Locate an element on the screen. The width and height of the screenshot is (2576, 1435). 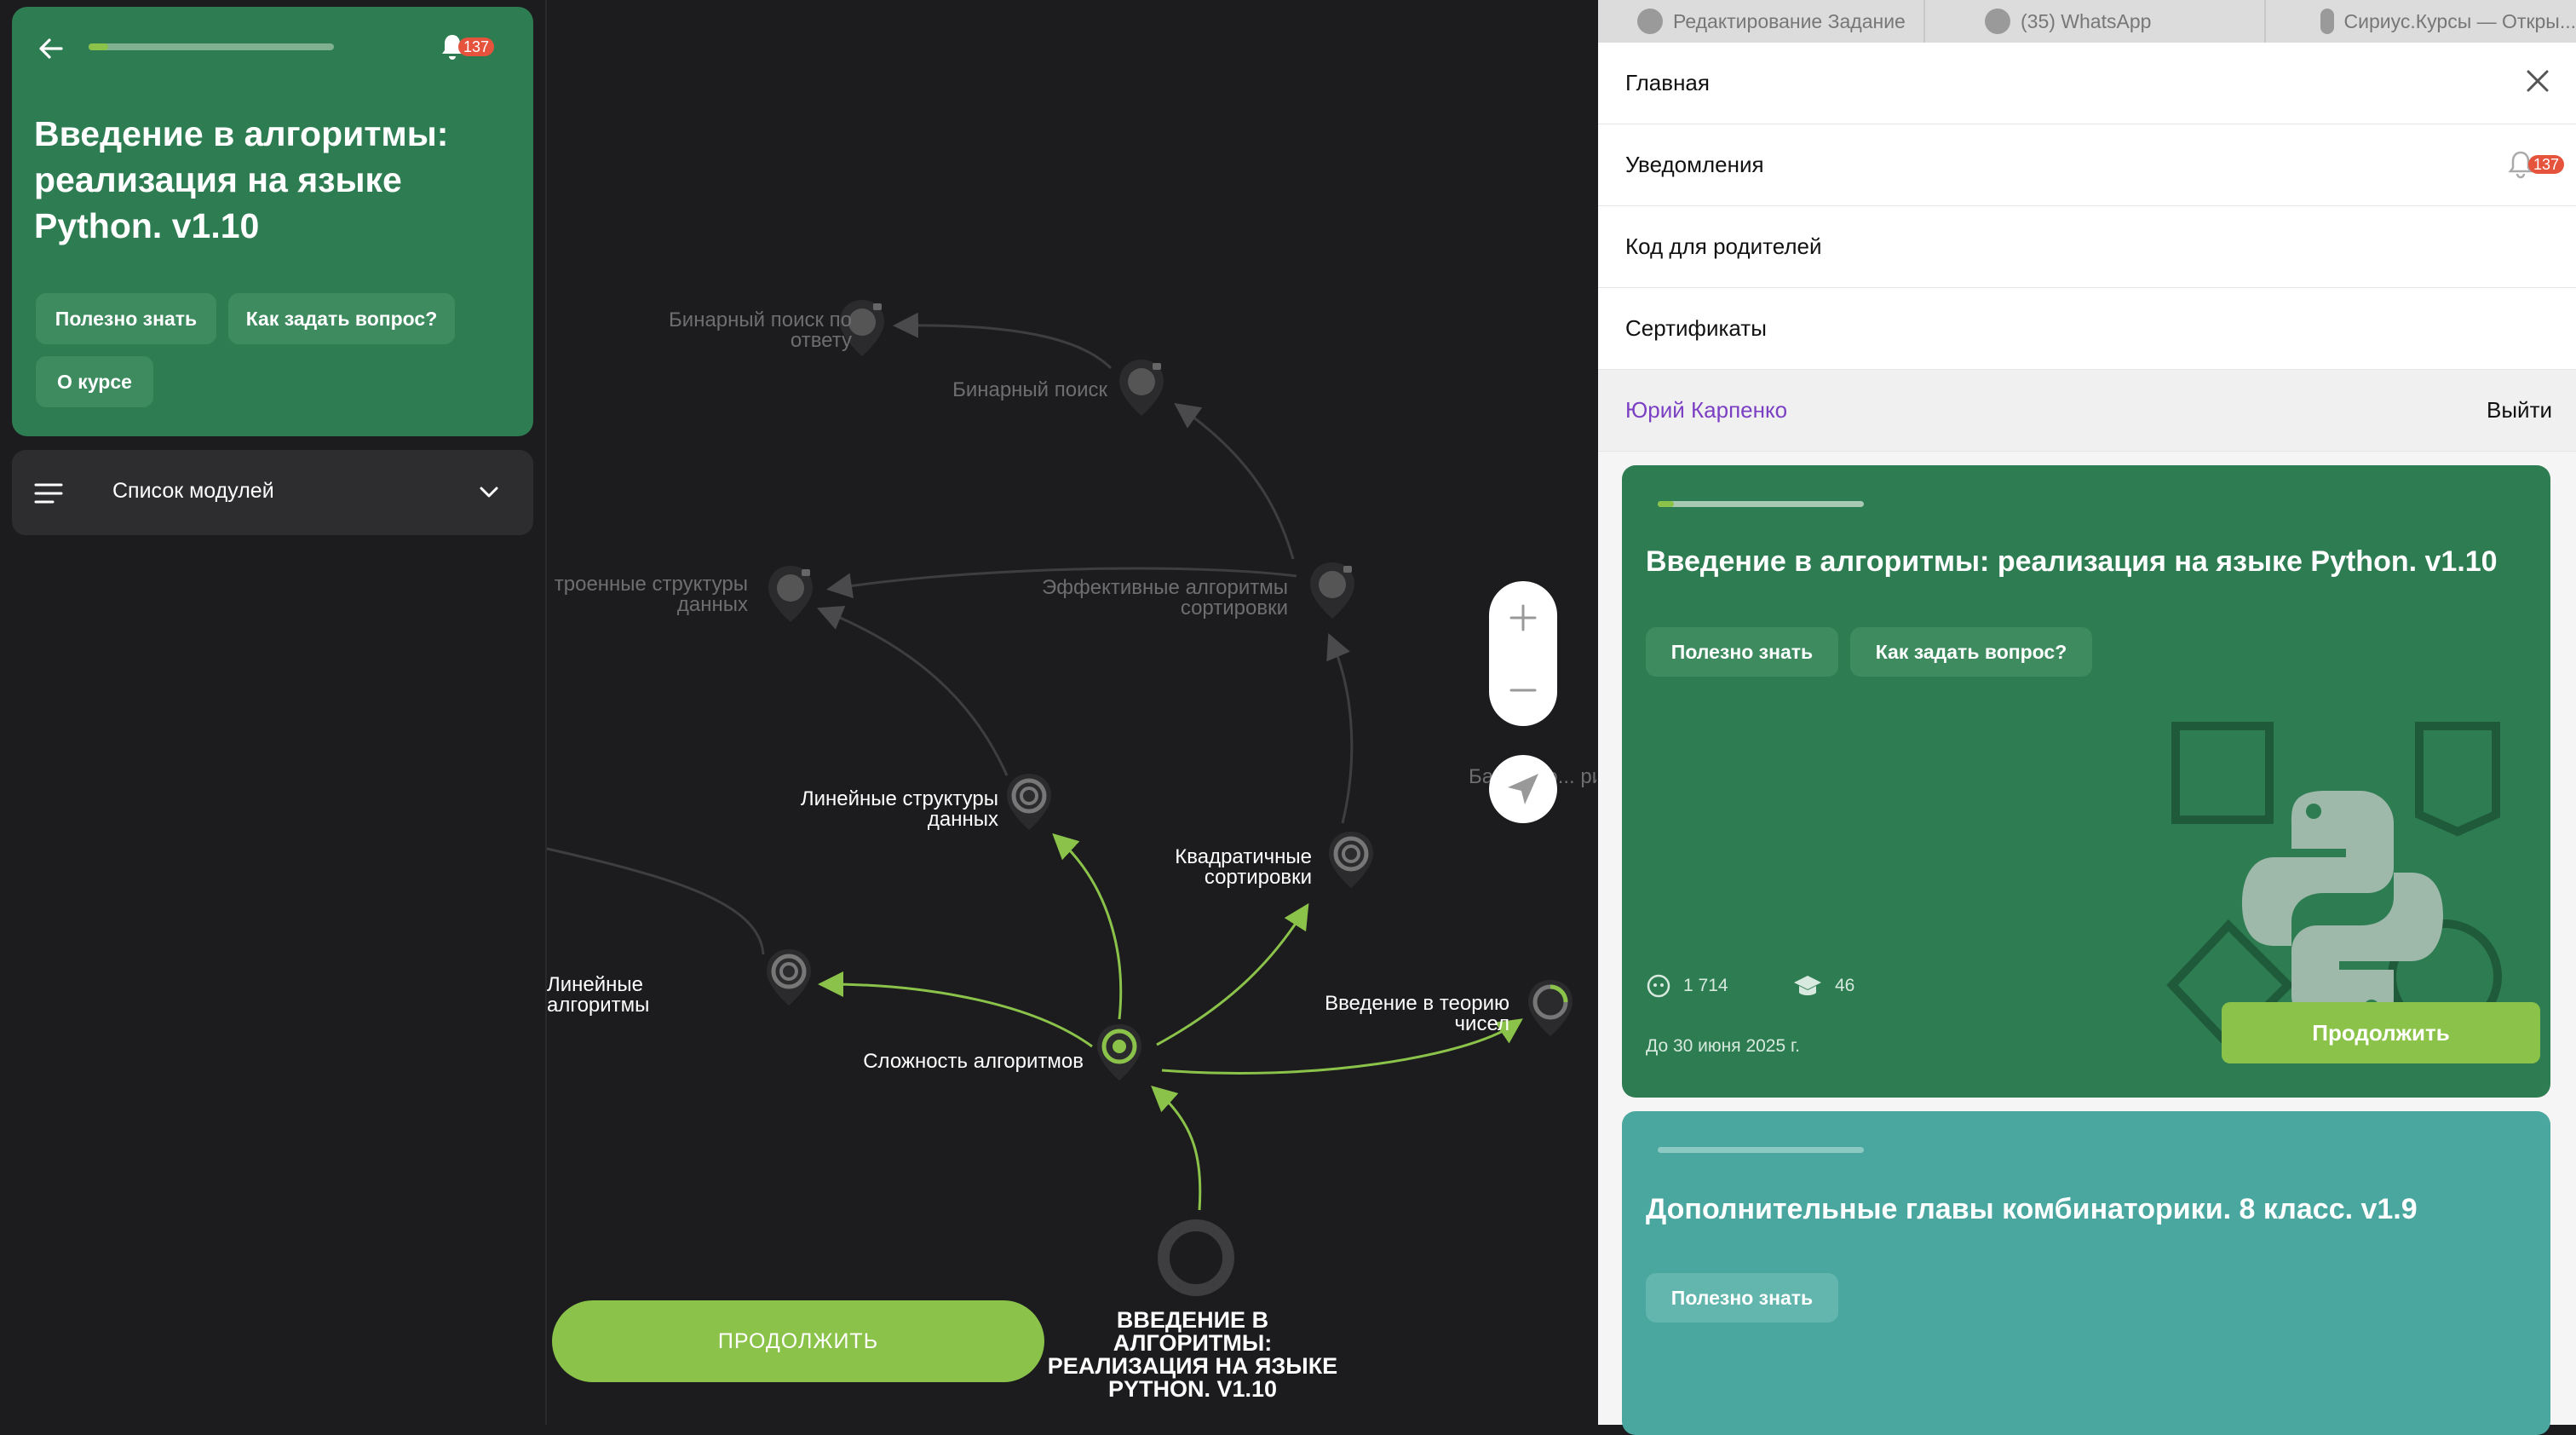
map-node-binary-search is located at coordinates (1142, 390).